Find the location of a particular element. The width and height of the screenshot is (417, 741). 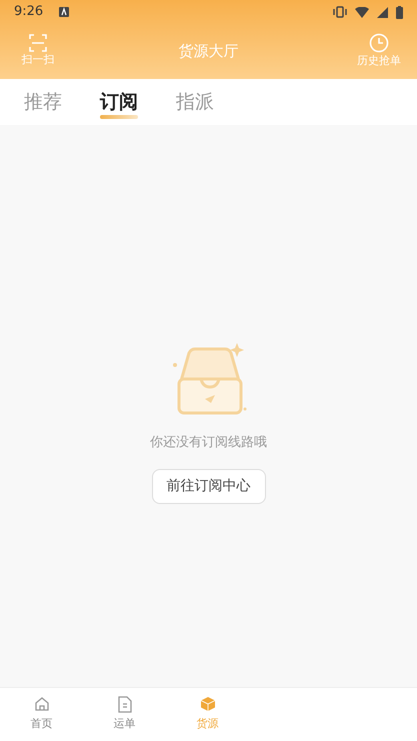

cube-icon is located at coordinates (208, 704).